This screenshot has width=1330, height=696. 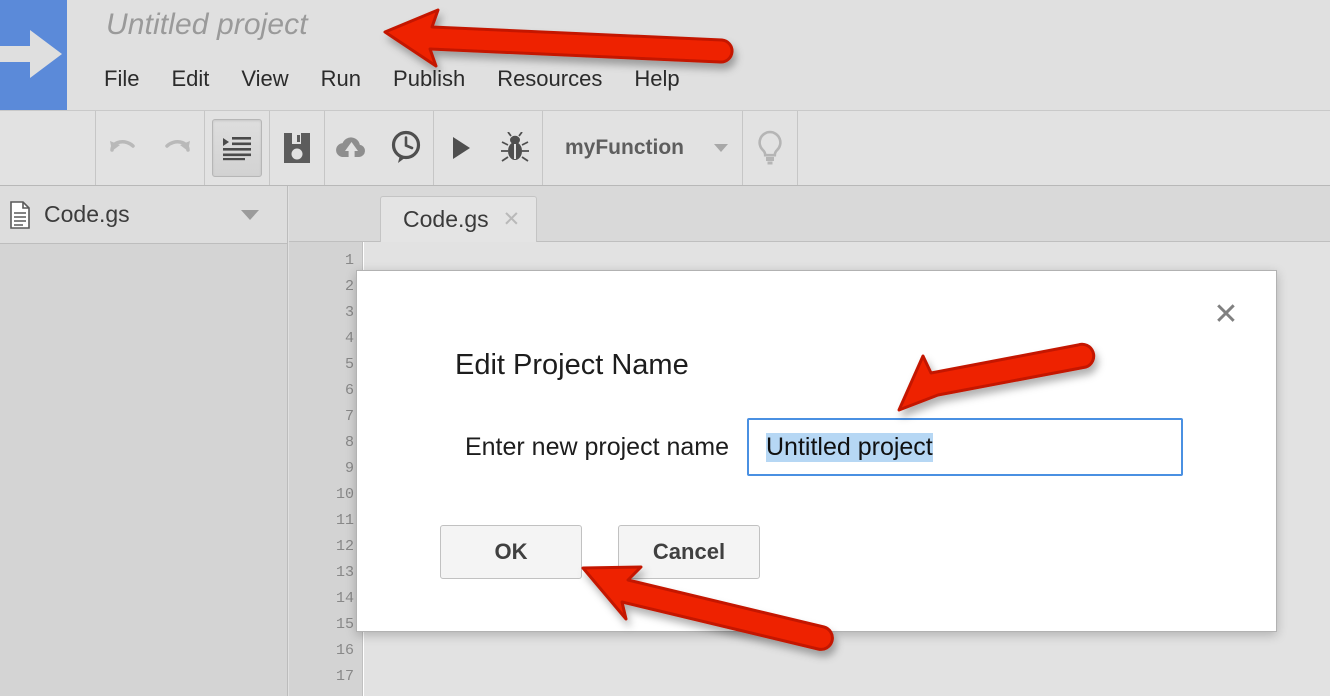 I want to click on menu-item-file: File, so click(x=129, y=79).